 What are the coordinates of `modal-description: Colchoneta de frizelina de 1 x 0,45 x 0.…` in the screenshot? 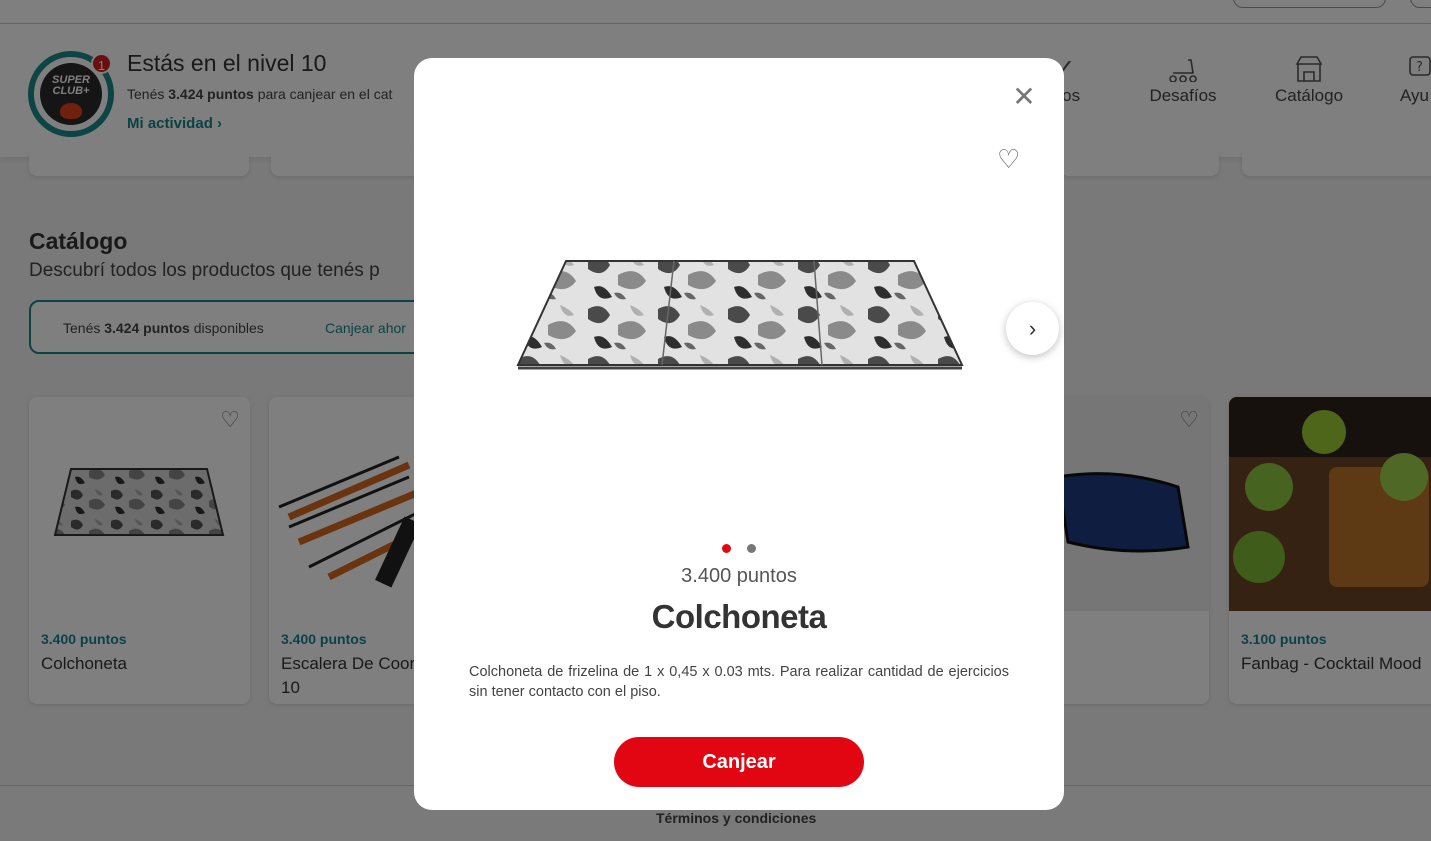 It's located at (739, 682).